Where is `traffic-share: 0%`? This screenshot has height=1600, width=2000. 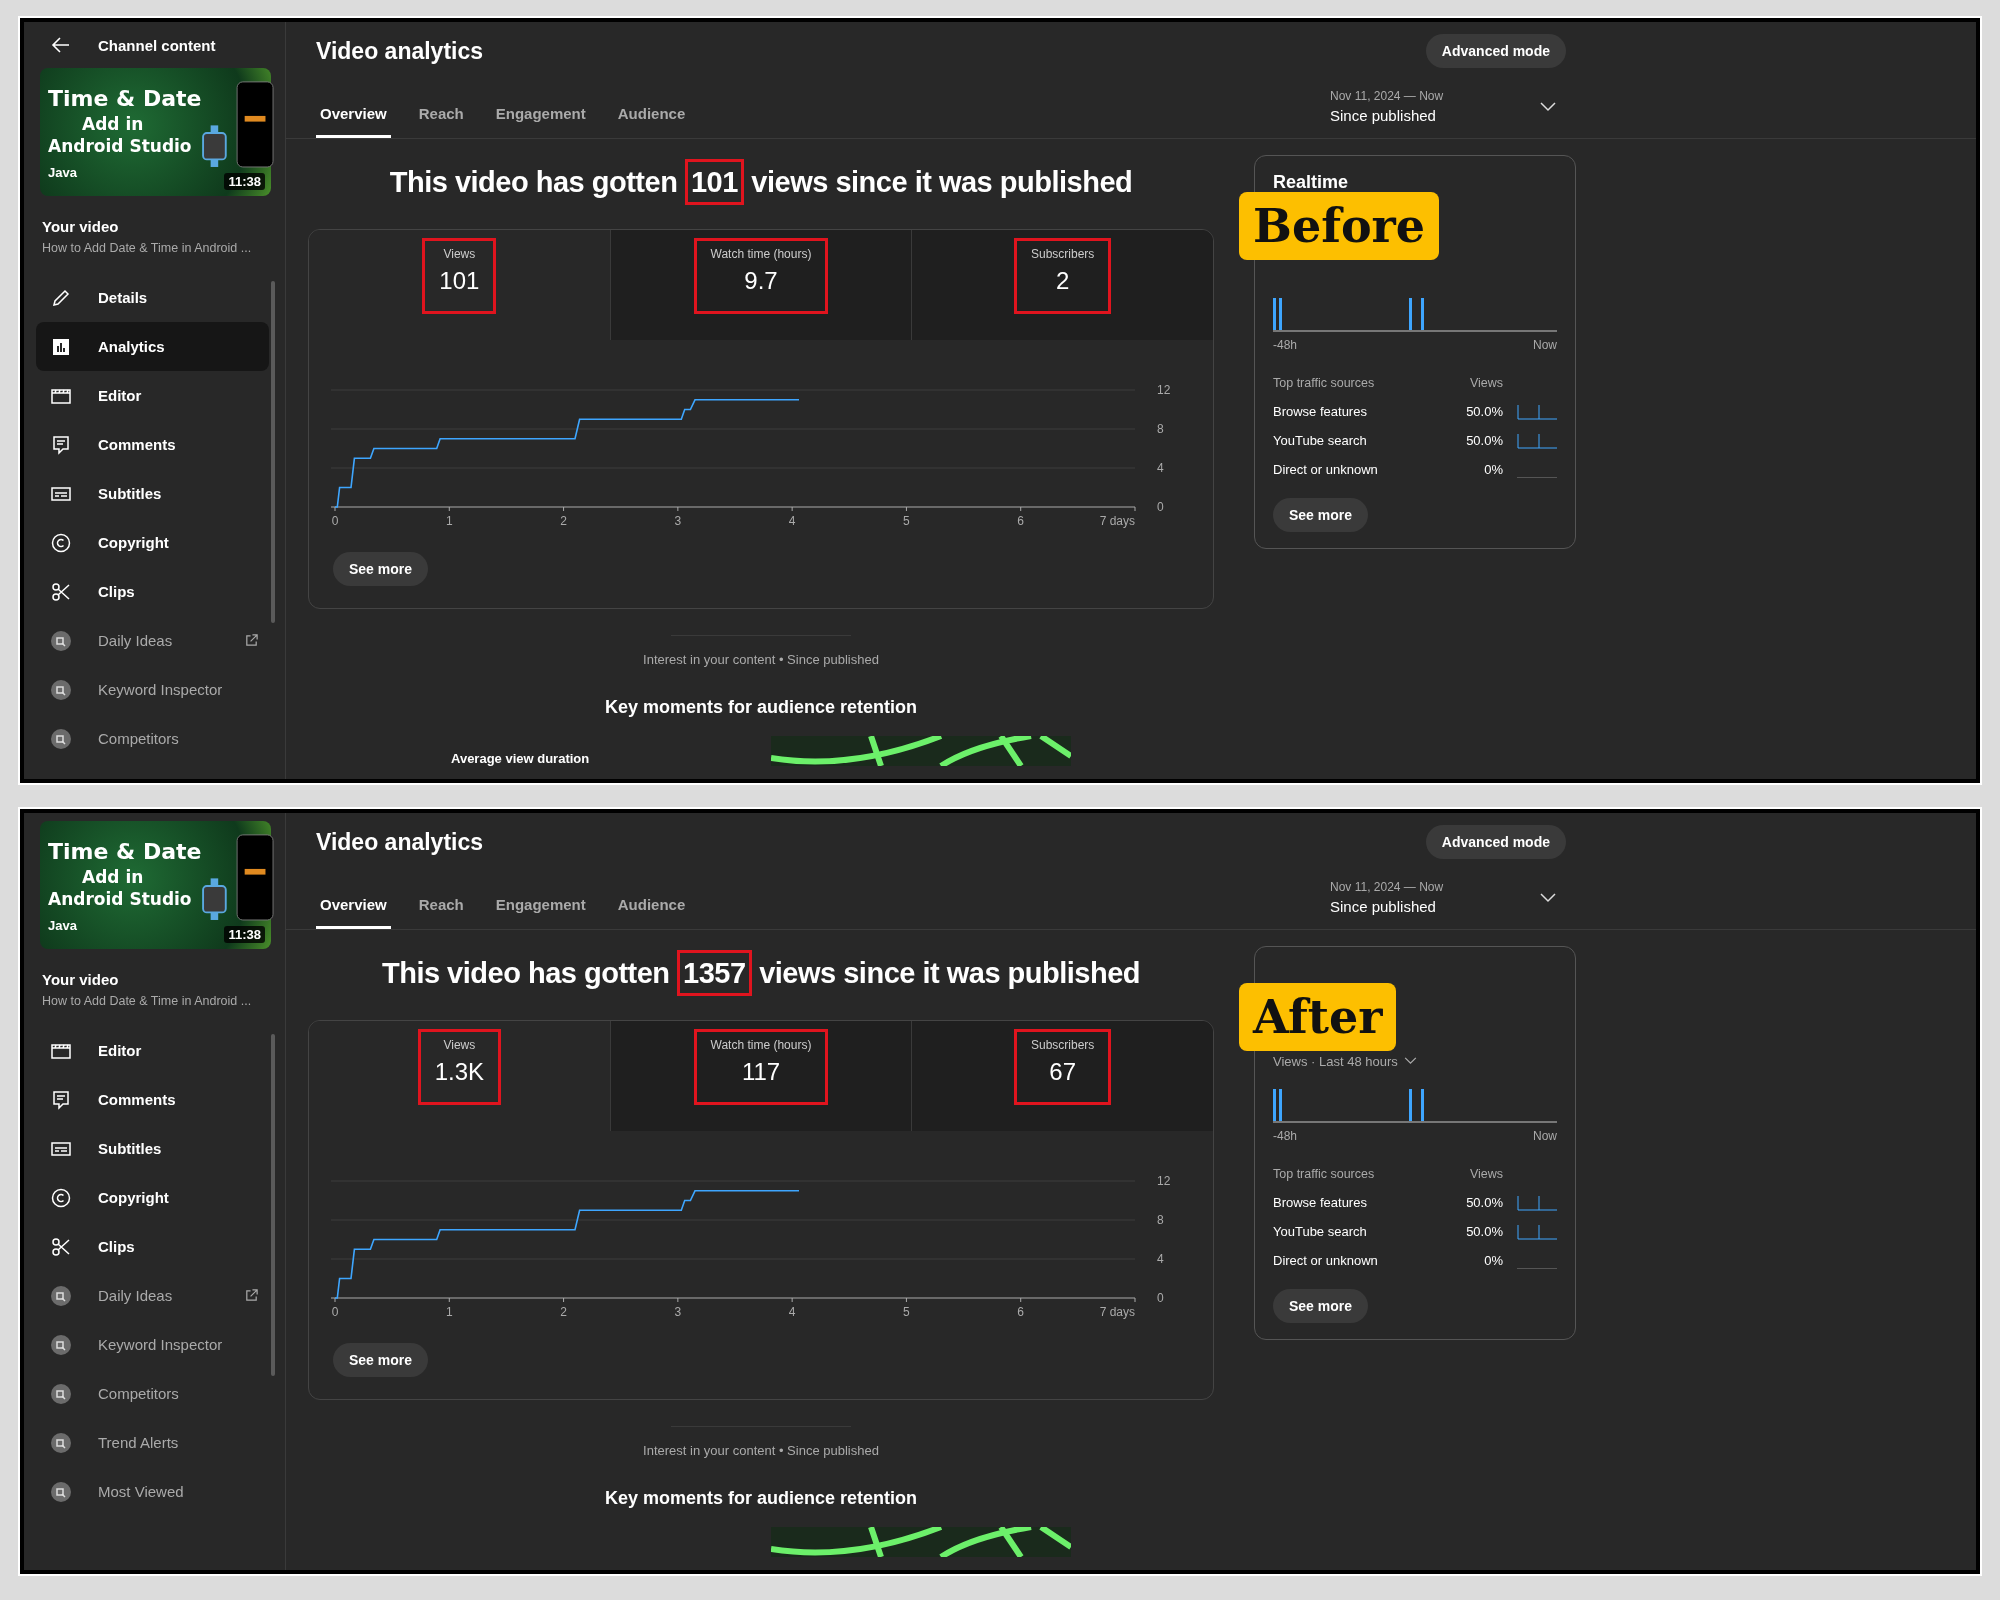 traffic-share: 0% is located at coordinates (1493, 469).